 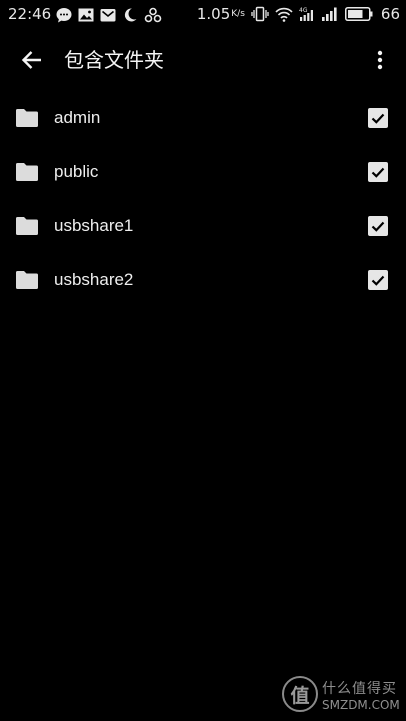 I want to click on folder-name: admin, so click(x=77, y=117).